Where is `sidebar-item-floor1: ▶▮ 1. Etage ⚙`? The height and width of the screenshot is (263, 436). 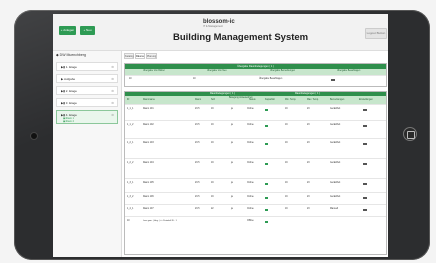 sidebar-item-floor1: ▶▮ 1. Etage ⚙ is located at coordinates (87, 66).